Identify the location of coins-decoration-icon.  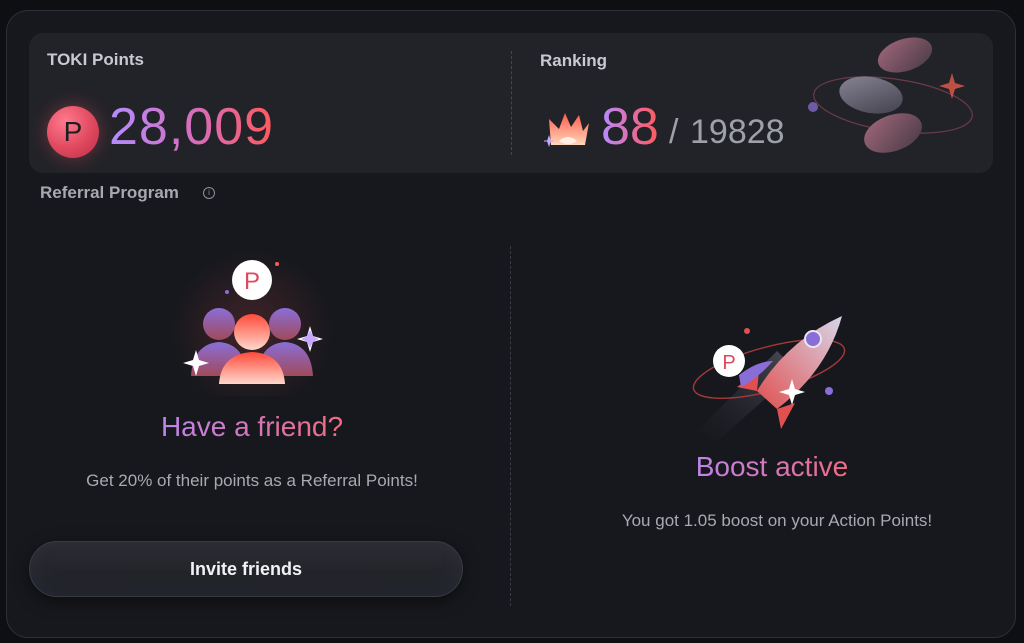
(890, 95).